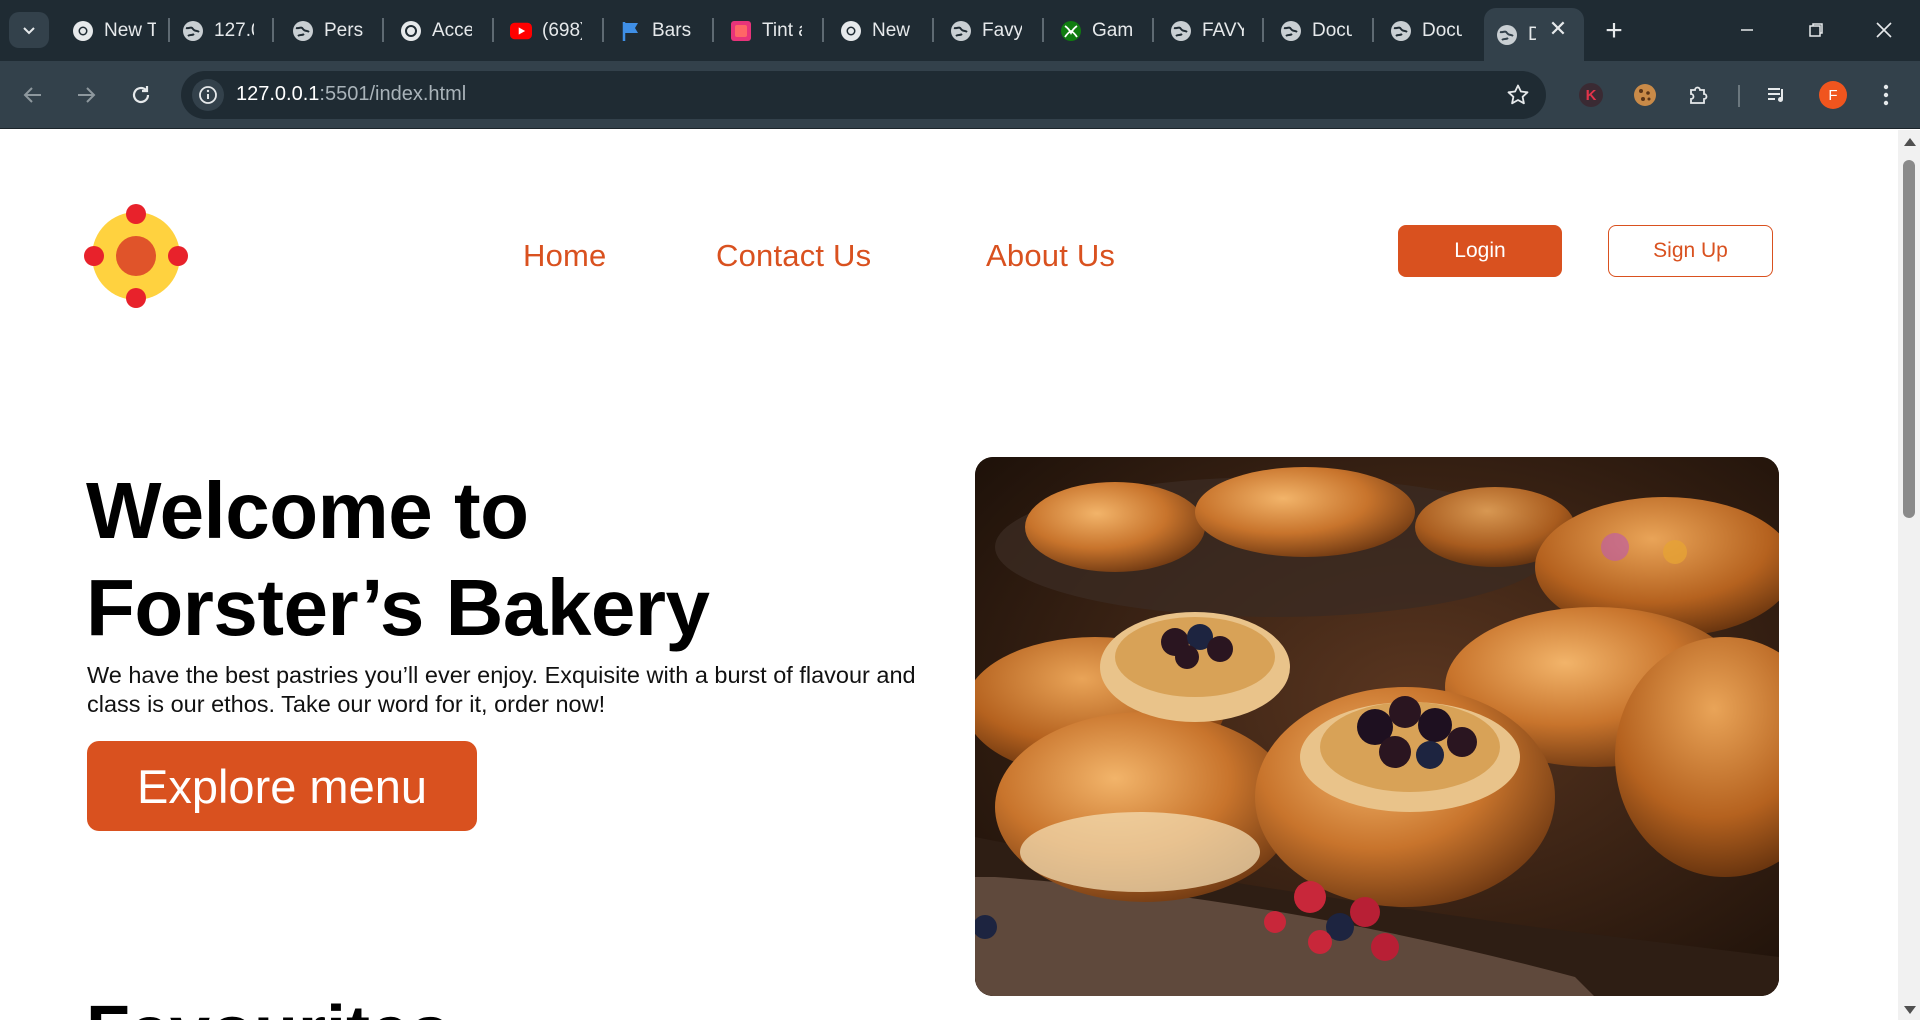 The image size is (1920, 1020). What do you see at coordinates (1909, 575) in the screenshot?
I see `page-scrollbar` at bounding box center [1909, 575].